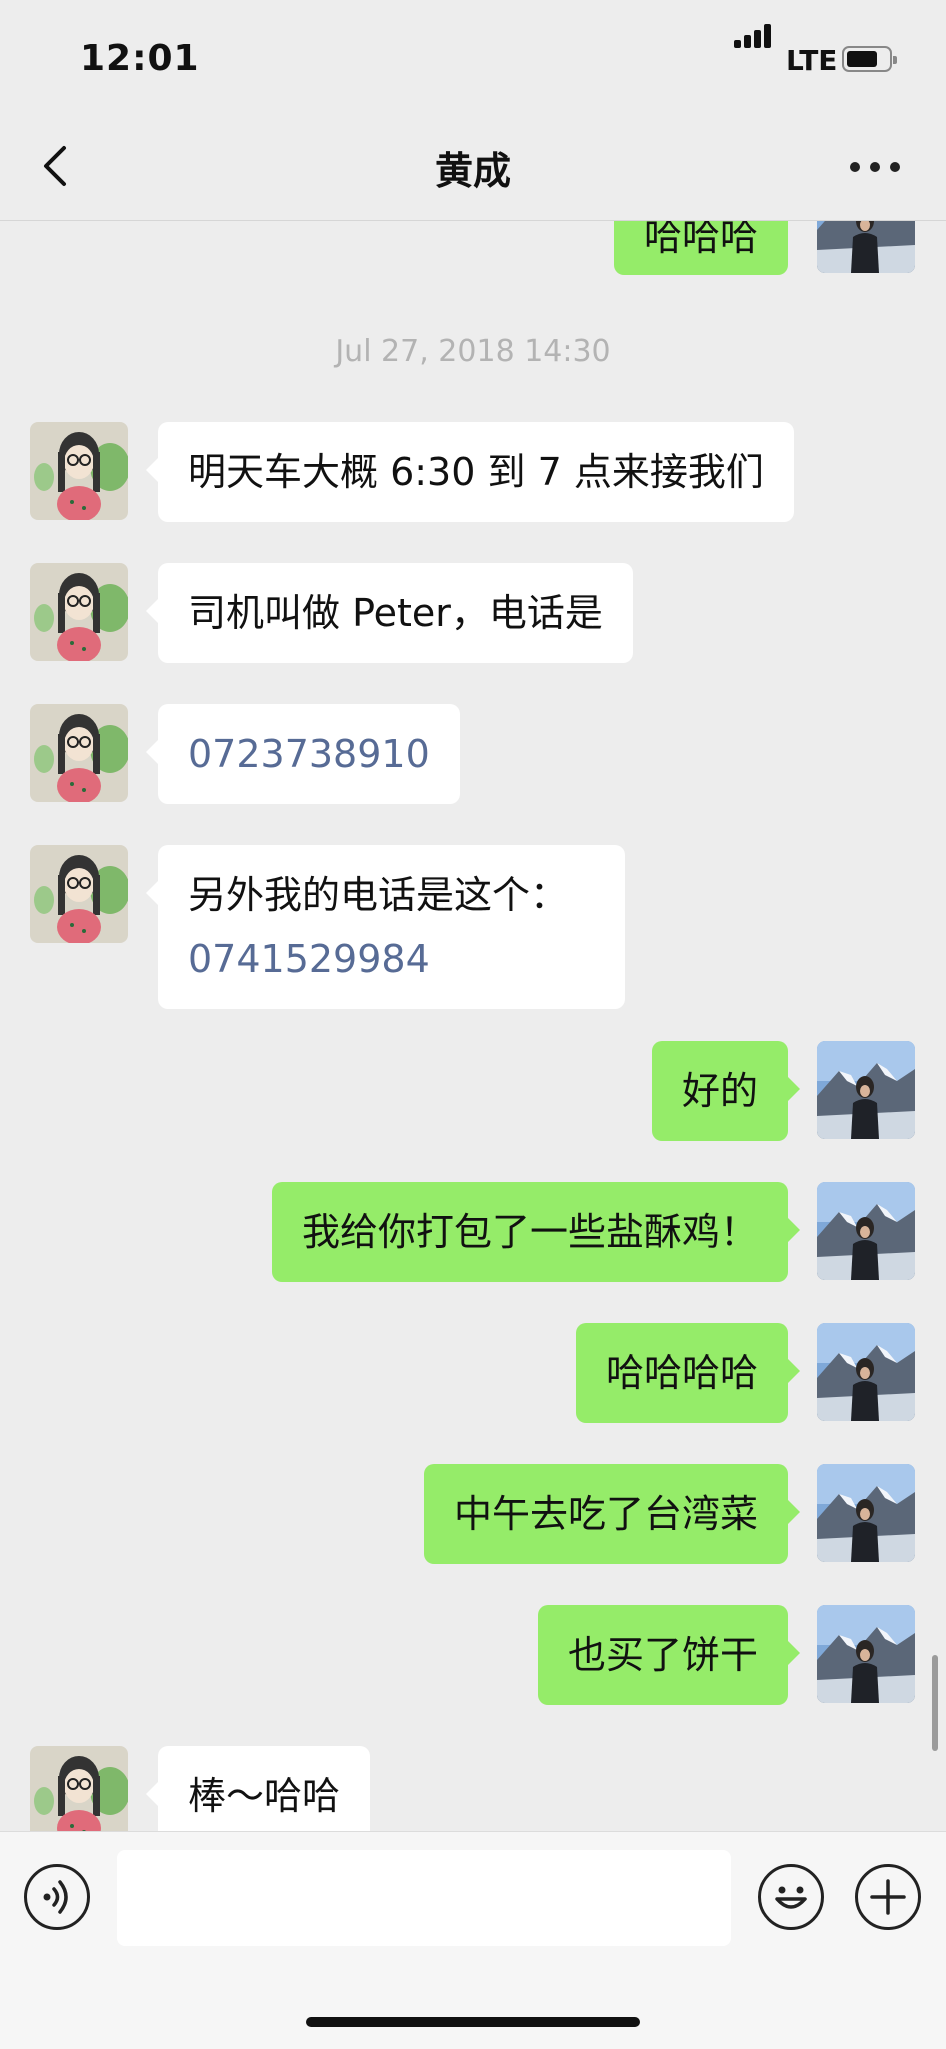 The width and height of the screenshot is (946, 2049). I want to click on chat-header: 黄成, so click(473, 165).